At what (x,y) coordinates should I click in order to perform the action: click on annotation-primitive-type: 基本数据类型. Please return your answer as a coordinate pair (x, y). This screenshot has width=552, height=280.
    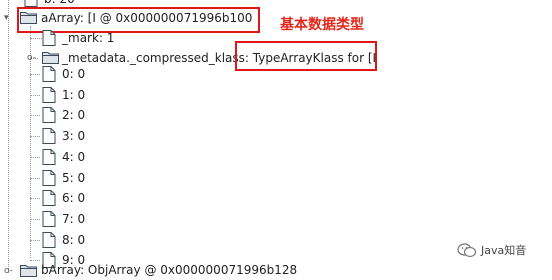
    Looking at the image, I should click on (322, 25).